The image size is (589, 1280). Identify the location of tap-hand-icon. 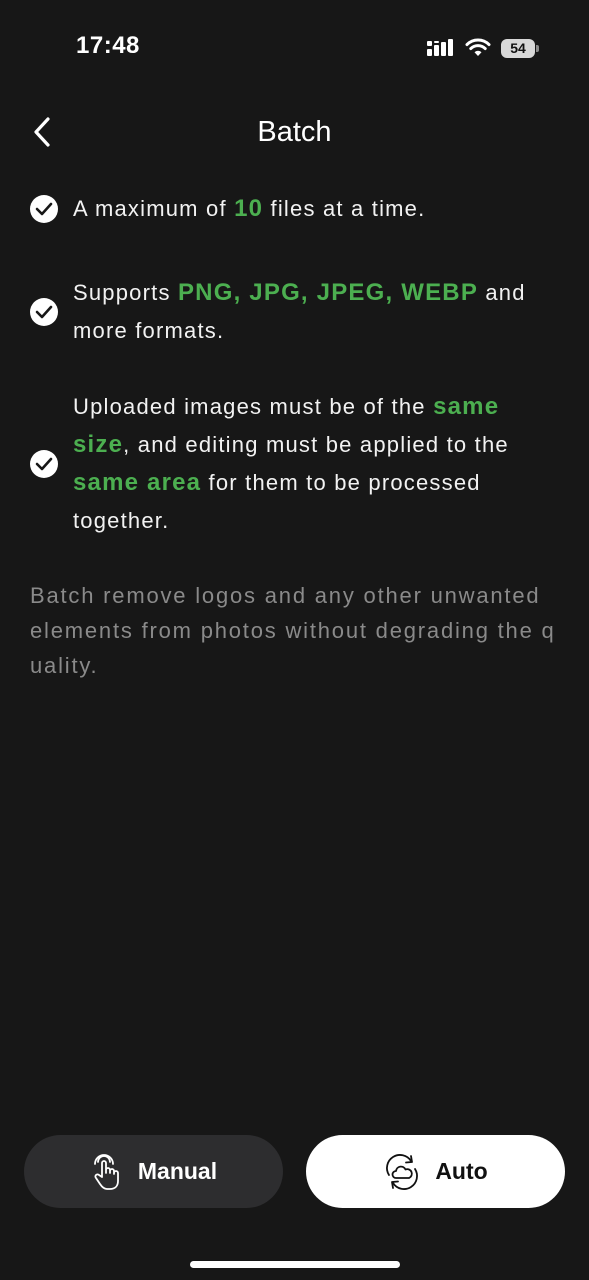
(106, 1171).